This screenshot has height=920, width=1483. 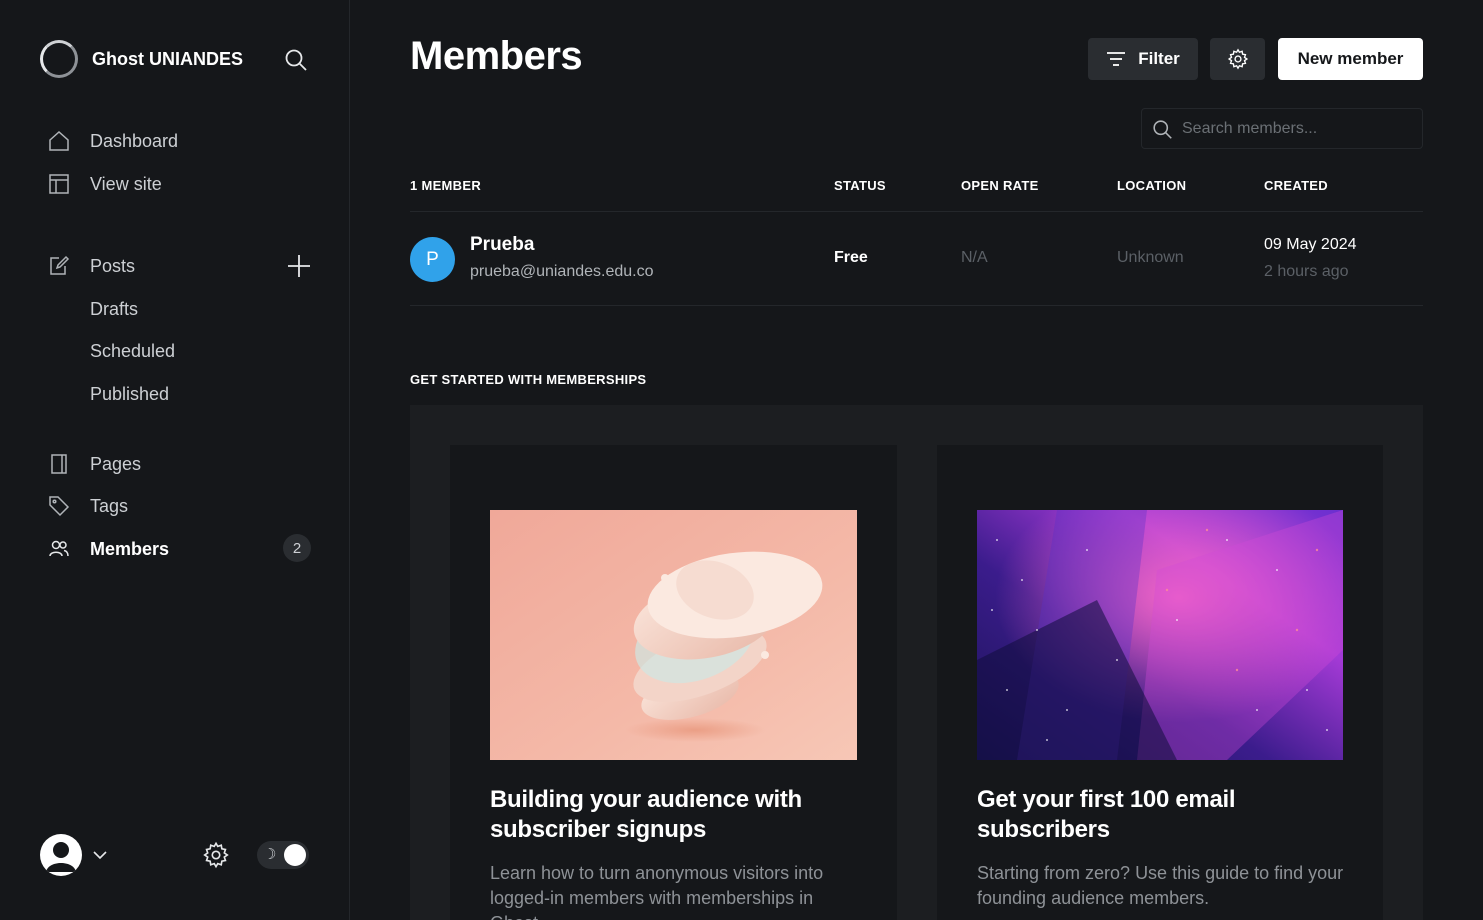 I want to click on nav-pages: Pages, so click(x=93, y=464).